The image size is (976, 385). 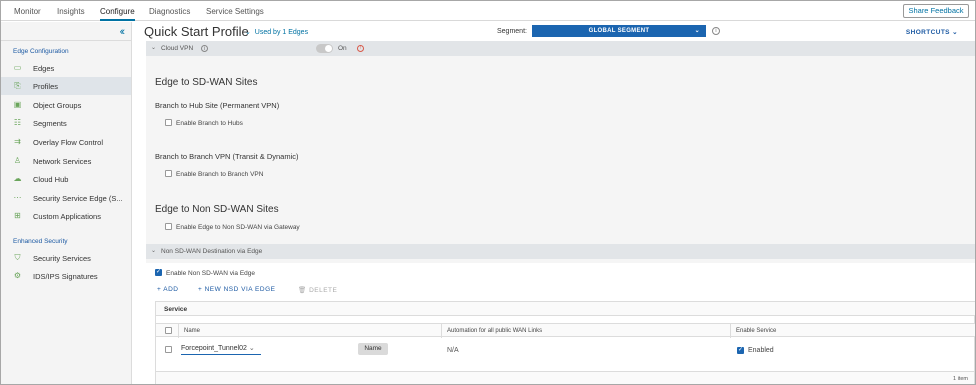 I want to click on cloud-vpn-bar: ⌄ Cloud VPN i On !, so click(x=560, y=48).